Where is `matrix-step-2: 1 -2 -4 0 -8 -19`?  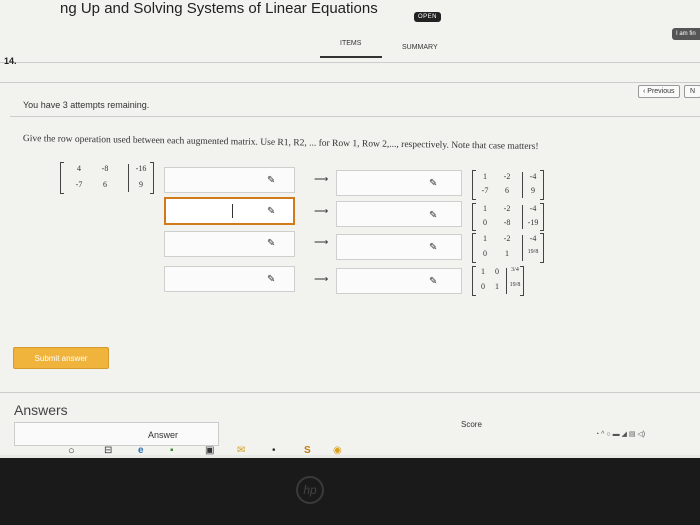
matrix-step-2: 1 -2 -4 0 -8 -19 is located at coordinates (508, 217).